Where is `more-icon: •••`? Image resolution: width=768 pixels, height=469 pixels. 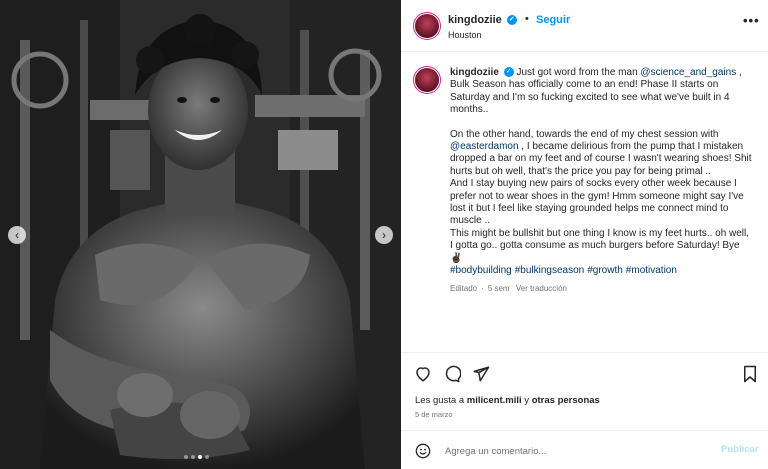
more-icon: ••• is located at coordinates (751, 20).